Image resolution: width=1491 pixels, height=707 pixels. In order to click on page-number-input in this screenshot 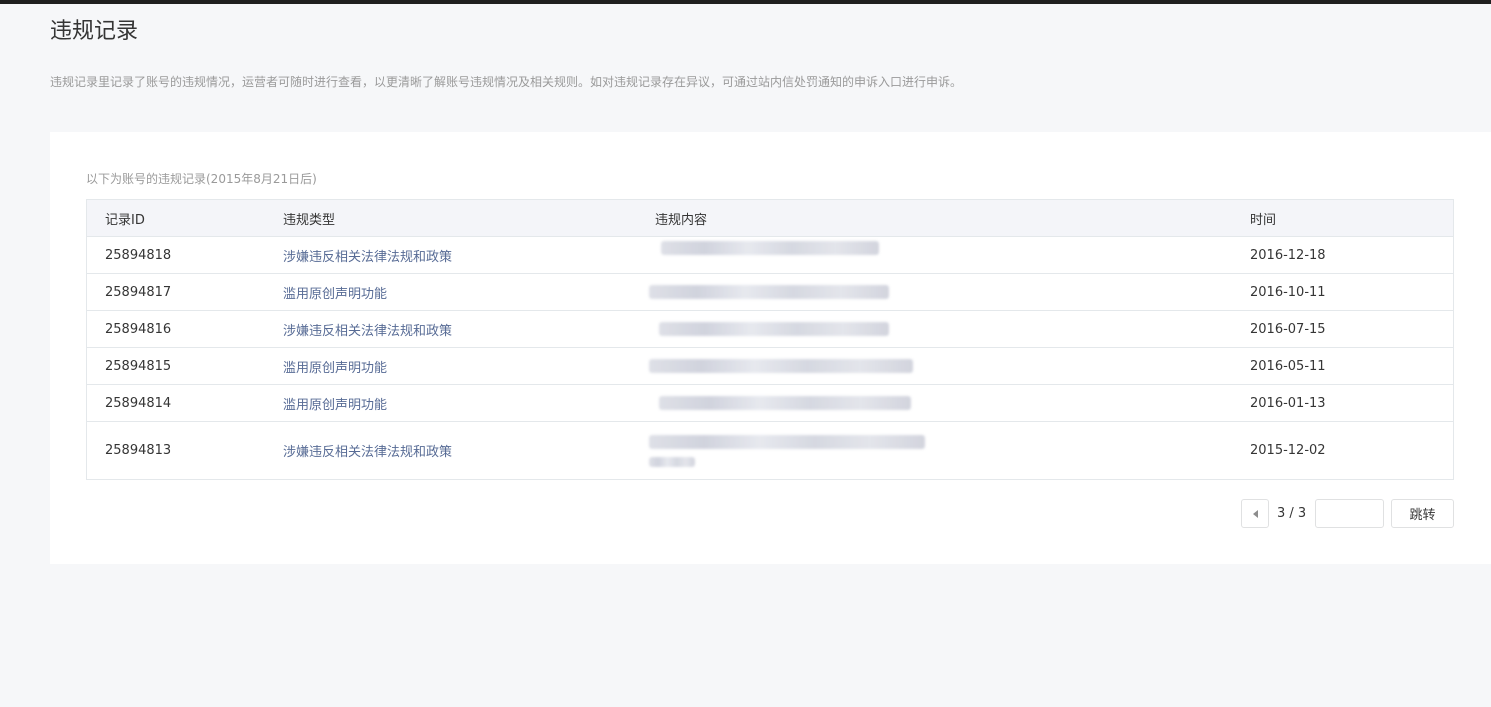, I will do `click(1349, 513)`.